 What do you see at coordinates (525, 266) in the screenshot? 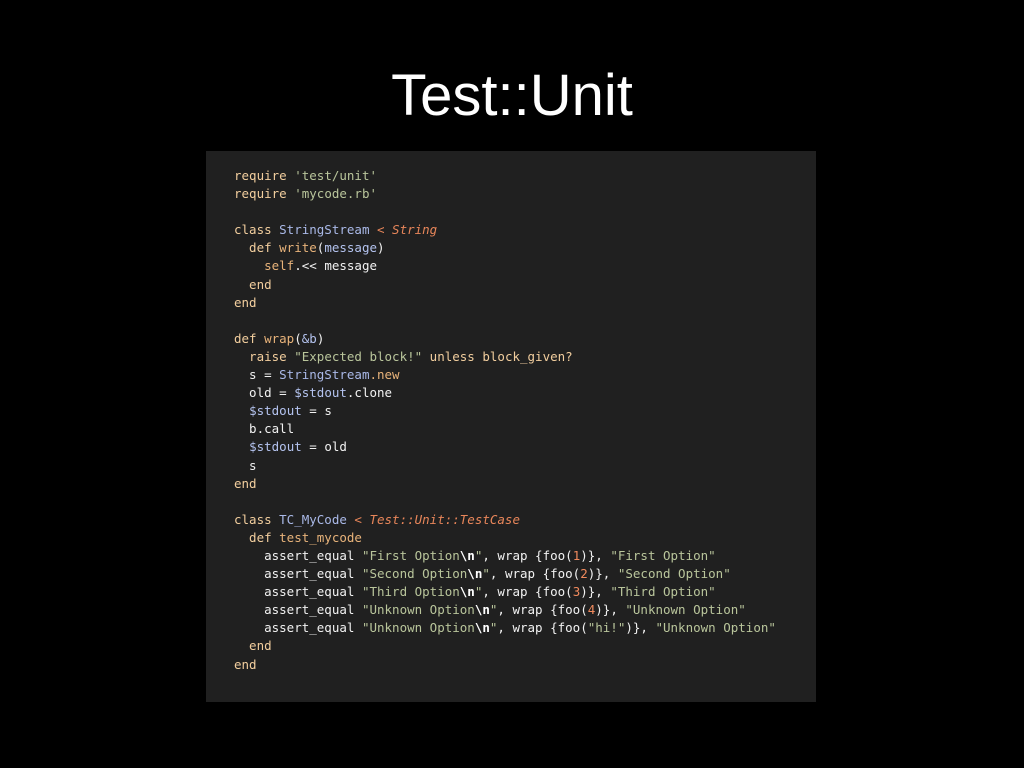
I see `code-line: self.<< message` at bounding box center [525, 266].